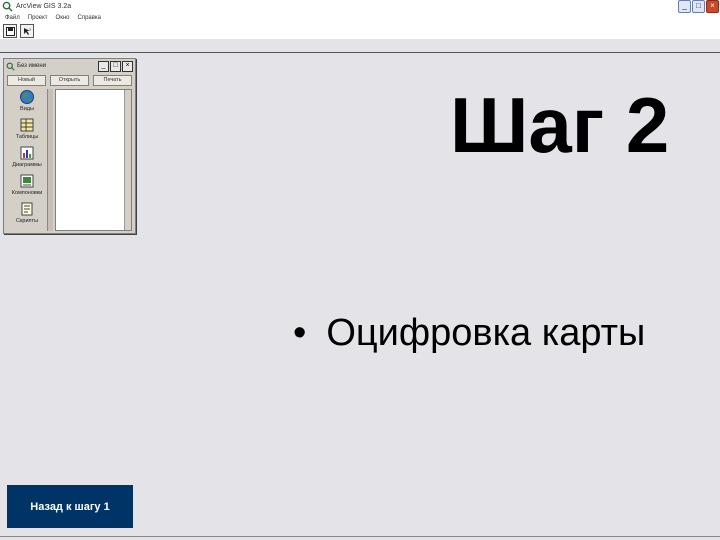  What do you see at coordinates (38, 18) in the screenshot?
I see `menu-project: Проект` at bounding box center [38, 18].